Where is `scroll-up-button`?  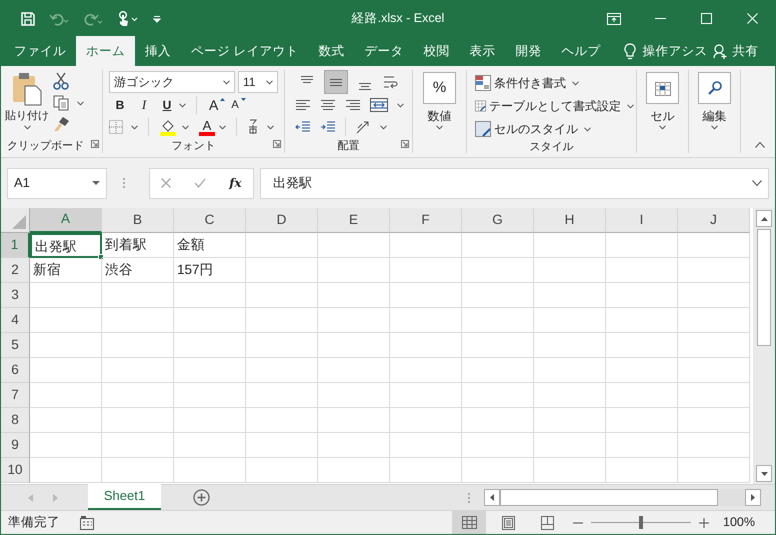
scroll-up-button is located at coordinates (764, 218).